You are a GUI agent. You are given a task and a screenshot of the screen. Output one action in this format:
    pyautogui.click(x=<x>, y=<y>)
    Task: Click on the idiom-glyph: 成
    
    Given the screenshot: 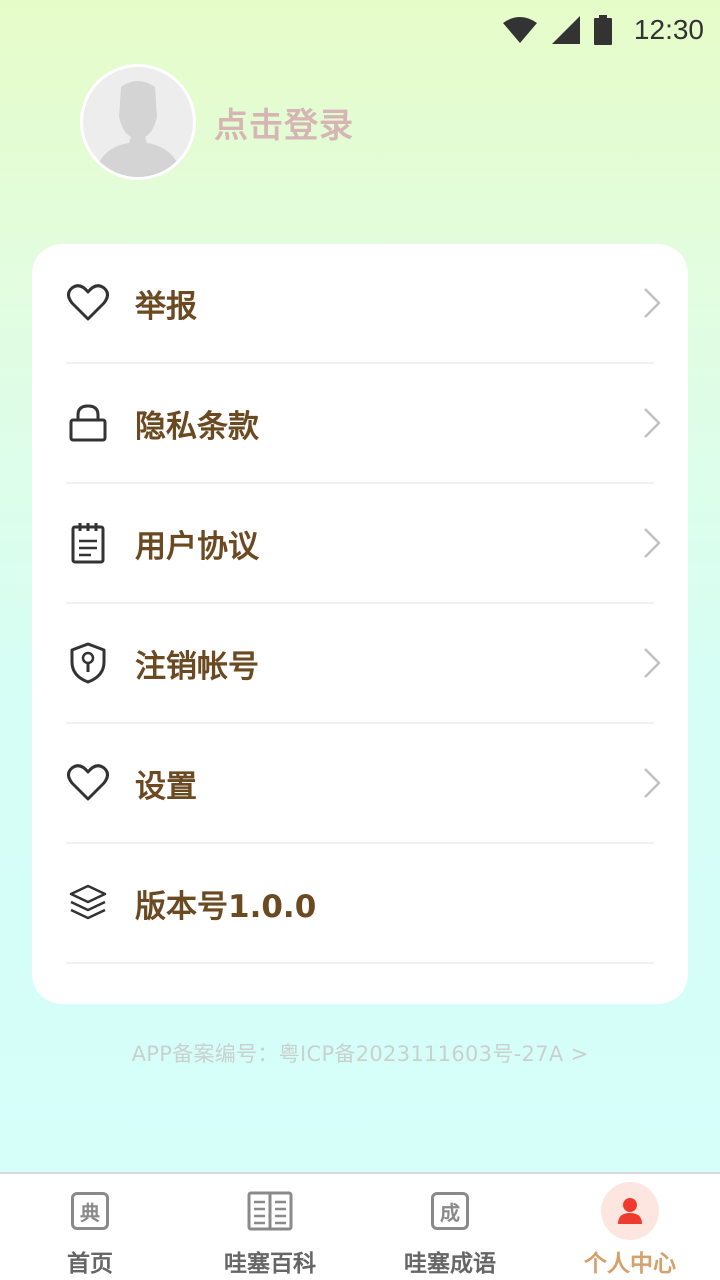 What is the action you would take?
    pyautogui.click(x=450, y=1212)
    